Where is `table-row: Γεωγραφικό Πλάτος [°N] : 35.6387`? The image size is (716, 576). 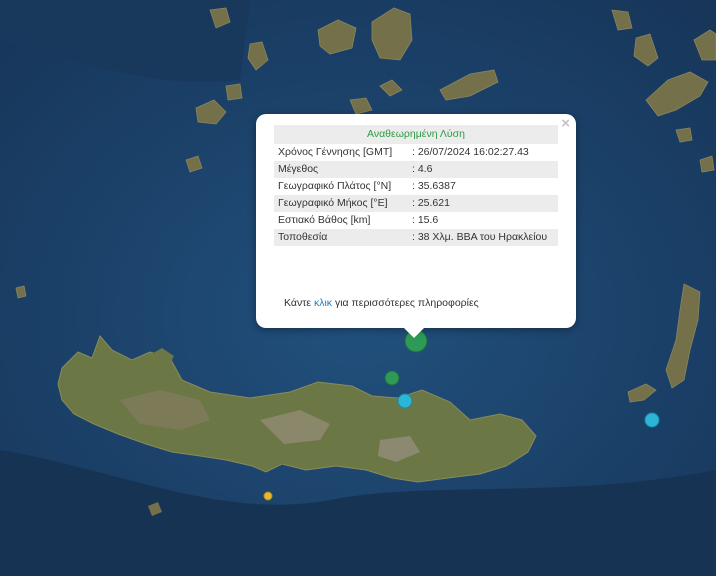
table-row: Γεωγραφικό Πλάτος [°N] : 35.6387 is located at coordinates (416, 186).